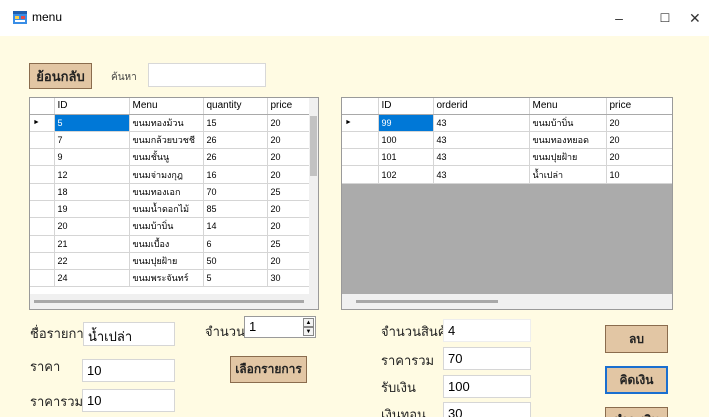 Image resolution: width=709 pixels, height=417 pixels. What do you see at coordinates (92, 278) in the screenshot?
I see `table-cell: 24` at bounding box center [92, 278].